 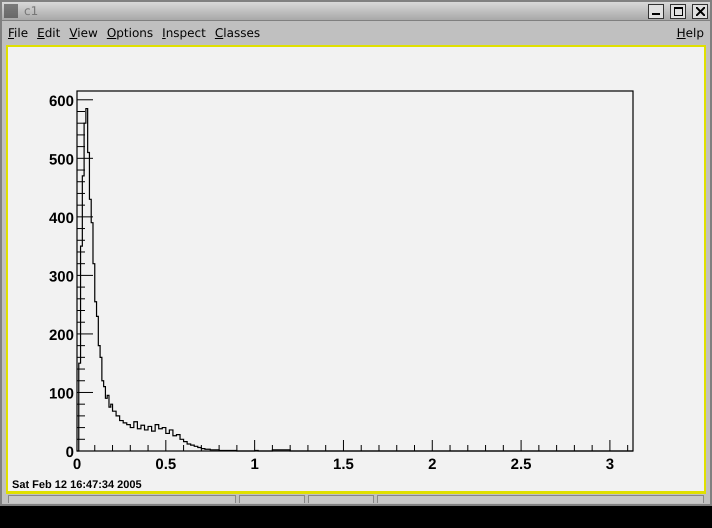 What do you see at coordinates (61, 159) in the screenshot?
I see `y-tick-label: 500` at bounding box center [61, 159].